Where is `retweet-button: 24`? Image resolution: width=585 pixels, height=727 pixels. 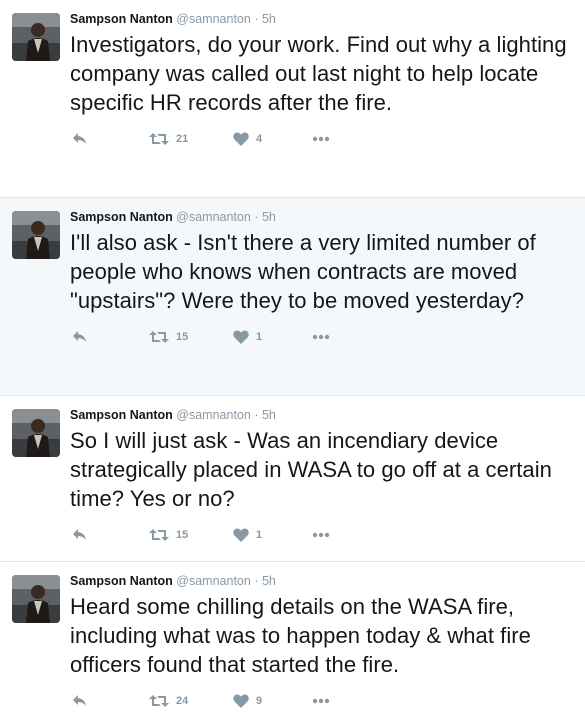
retweet-button: 24 is located at coordinates (168, 701).